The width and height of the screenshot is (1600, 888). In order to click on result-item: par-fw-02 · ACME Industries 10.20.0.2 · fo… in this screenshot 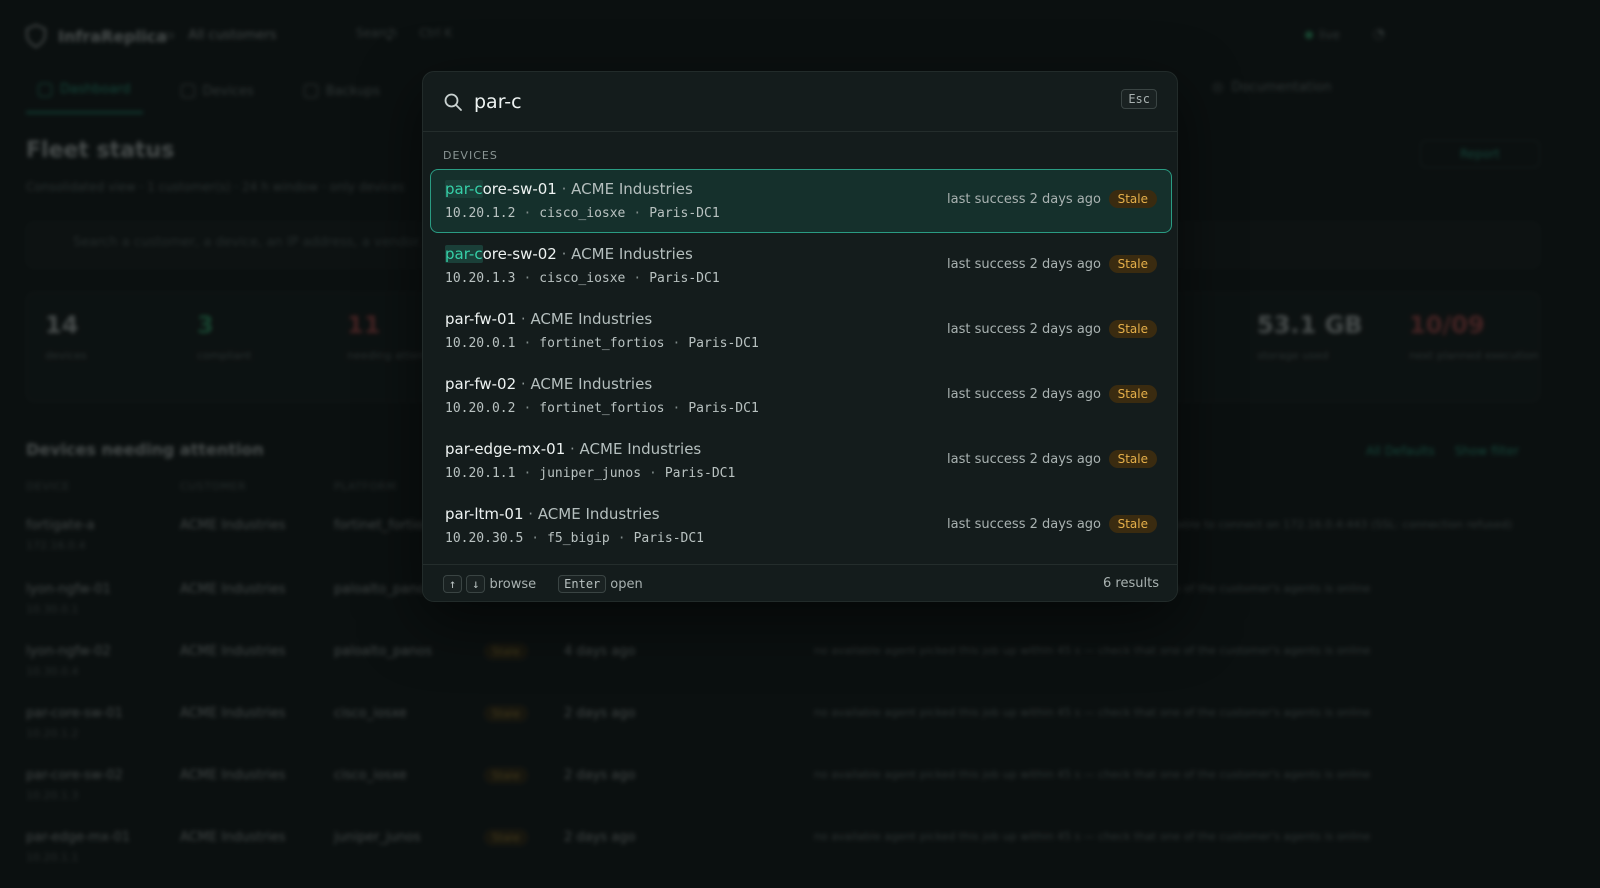, I will do `click(801, 396)`.